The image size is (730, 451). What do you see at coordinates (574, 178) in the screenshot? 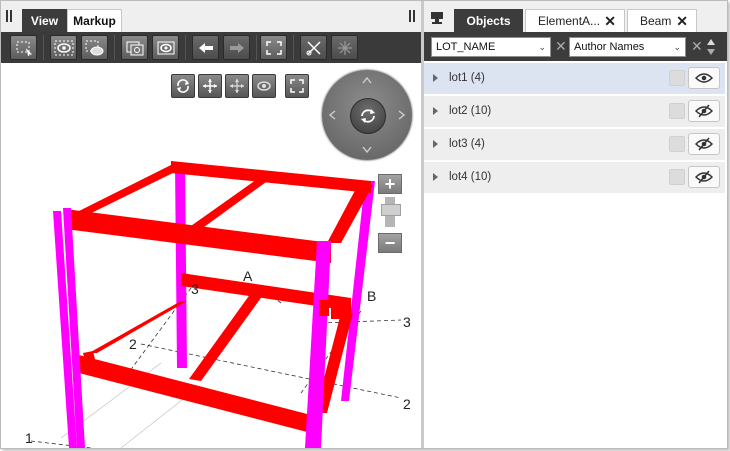
I see `list-item: lot4 (10)` at bounding box center [574, 178].